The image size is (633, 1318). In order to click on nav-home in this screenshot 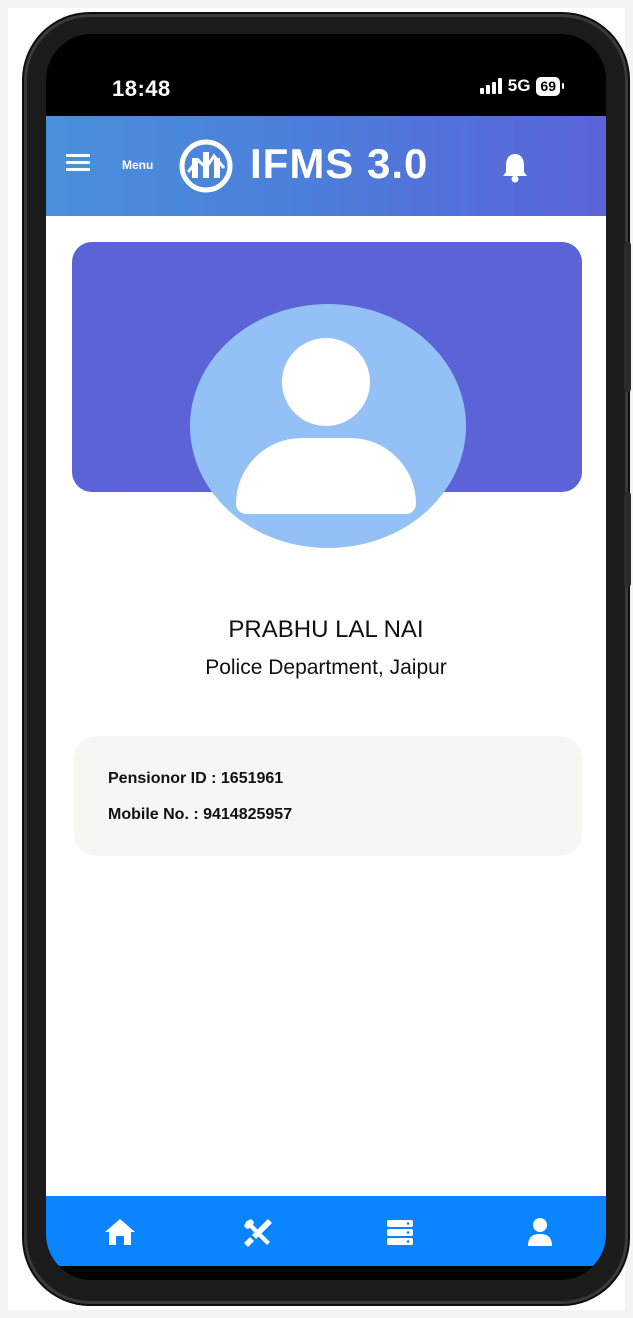, I will do `click(120, 1232)`.